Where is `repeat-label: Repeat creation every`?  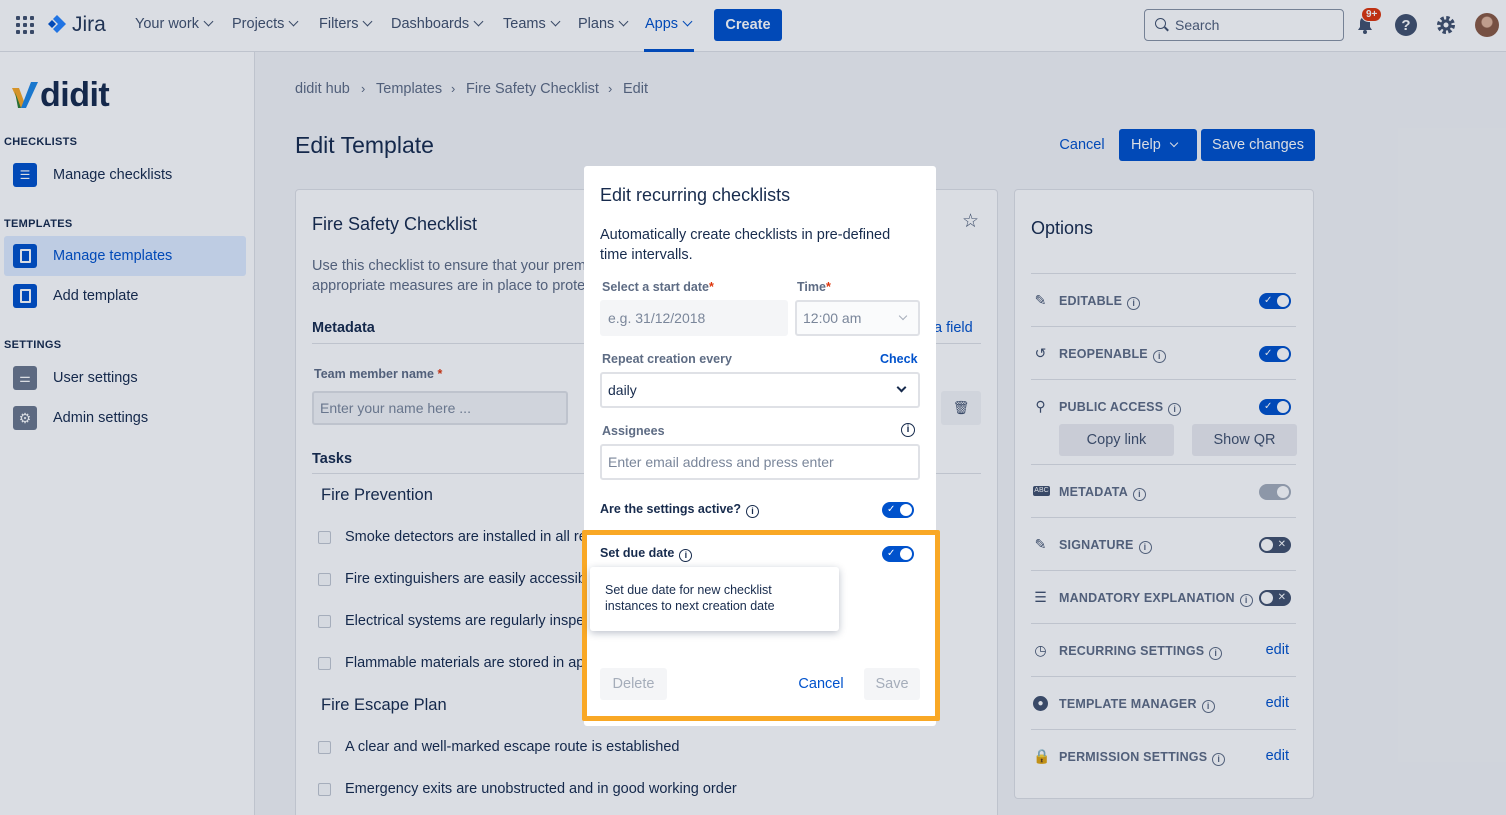
repeat-label: Repeat creation every is located at coordinates (667, 359).